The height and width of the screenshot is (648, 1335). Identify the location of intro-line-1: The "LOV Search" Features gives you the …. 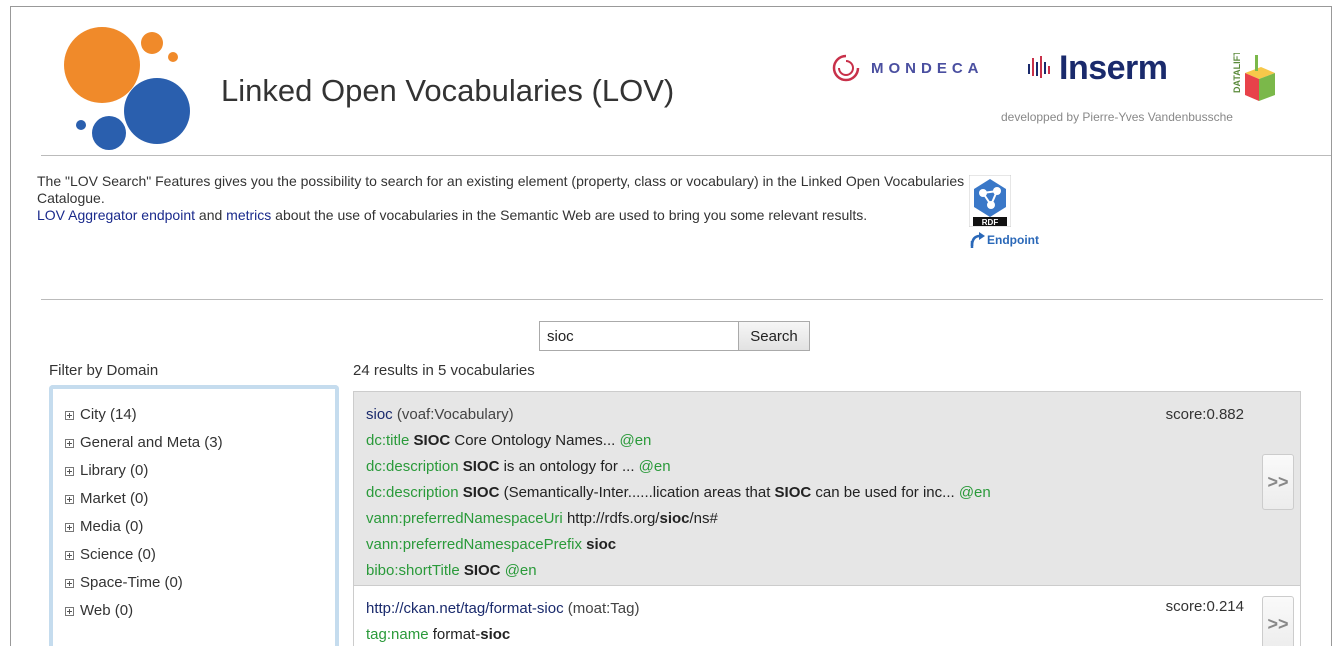
(501, 189).